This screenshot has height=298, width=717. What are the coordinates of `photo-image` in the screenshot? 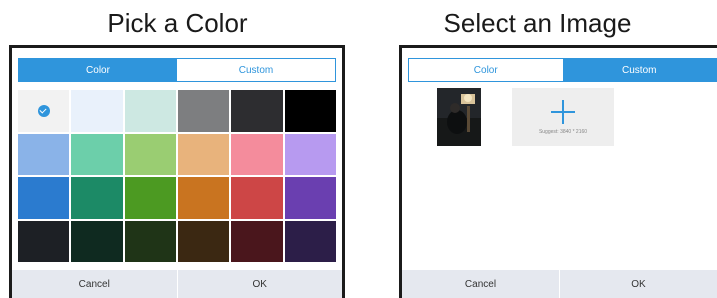 It's located at (459, 117).